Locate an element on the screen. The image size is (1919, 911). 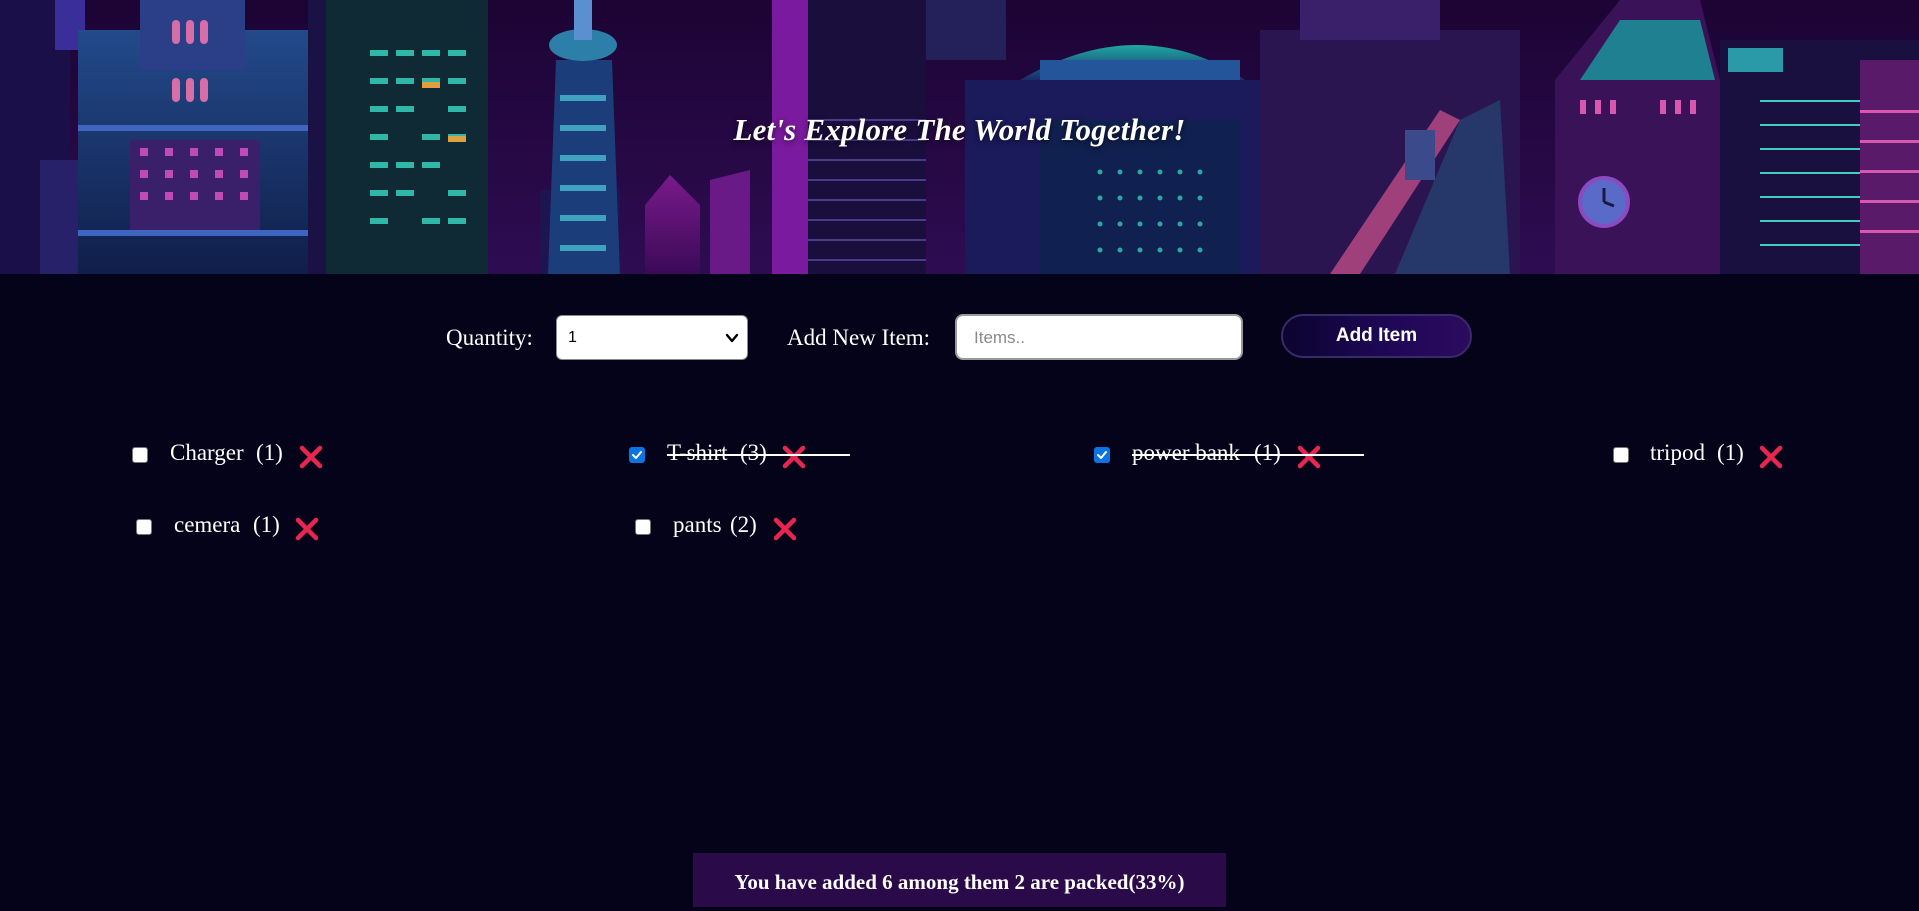
item-count: (3) is located at coordinates (753, 452).